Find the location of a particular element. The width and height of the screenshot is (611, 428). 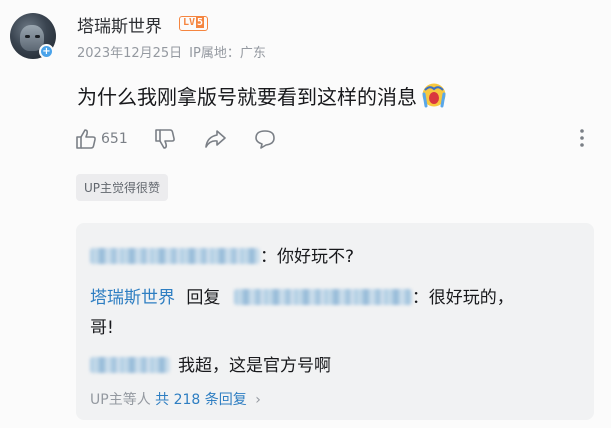

more-options-icon is located at coordinates (582, 138).